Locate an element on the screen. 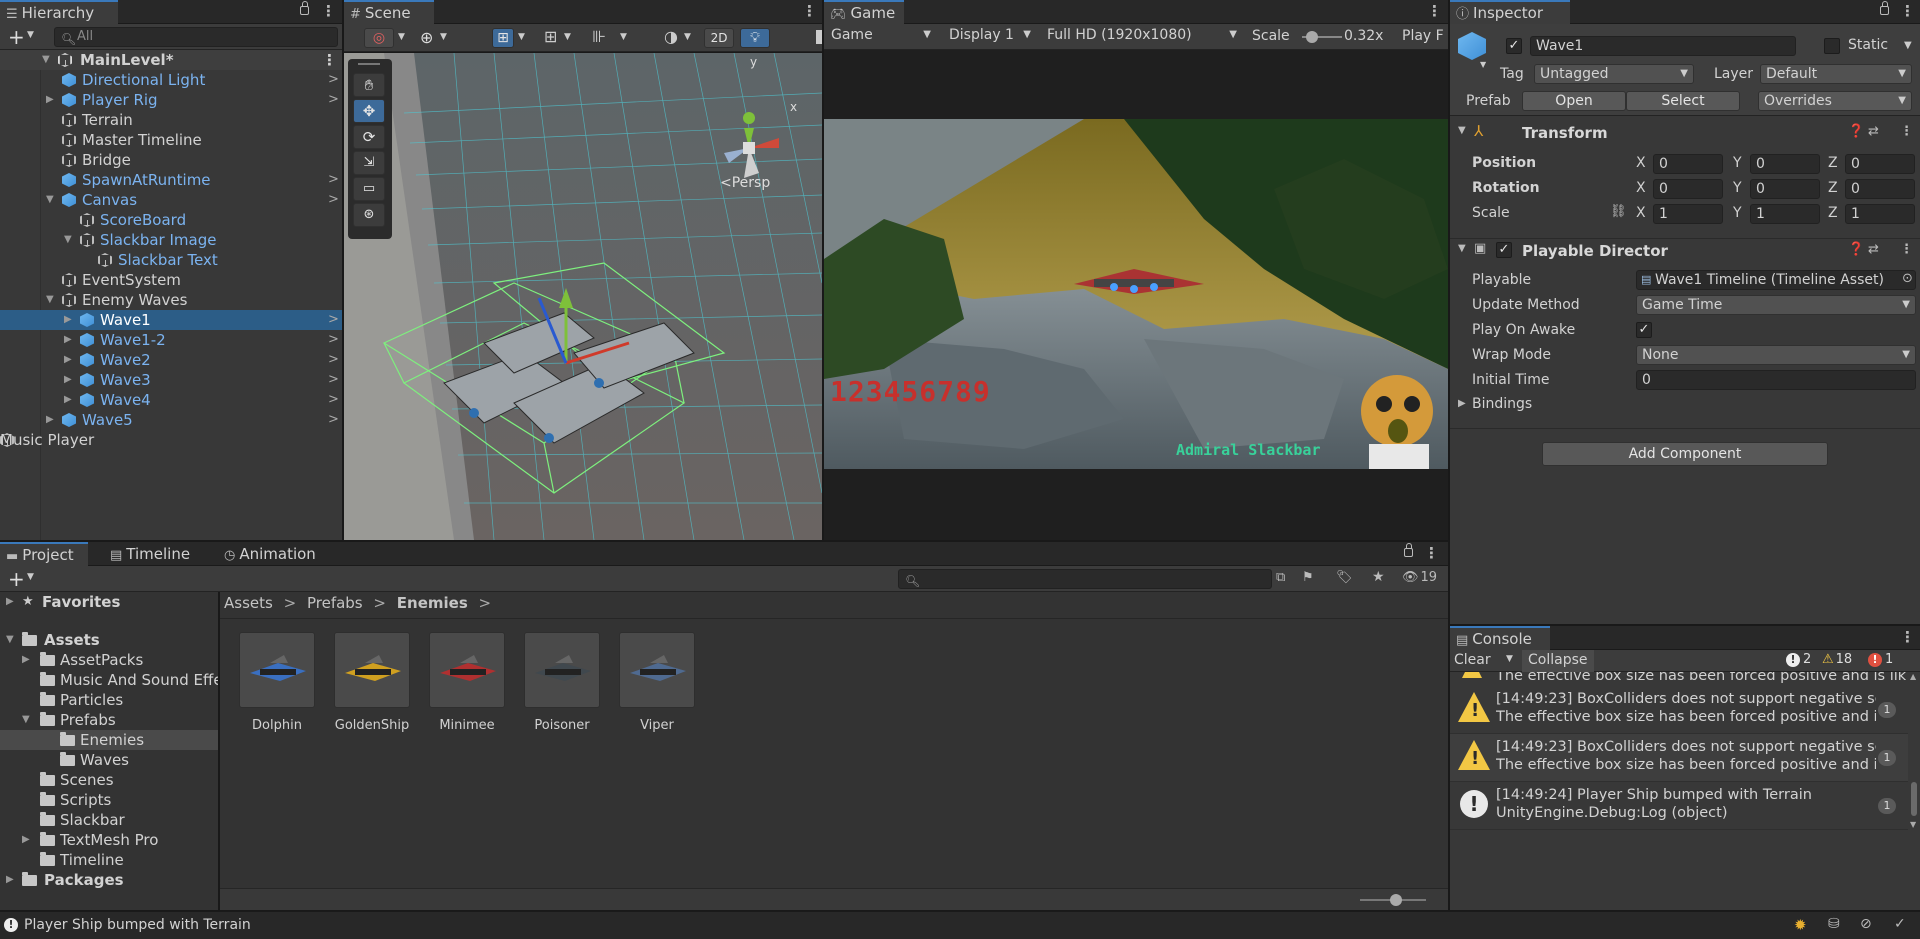 This screenshot has width=1920, height=939. console-scrollbar: ▲ ▼ is located at coordinates (1914, 791).